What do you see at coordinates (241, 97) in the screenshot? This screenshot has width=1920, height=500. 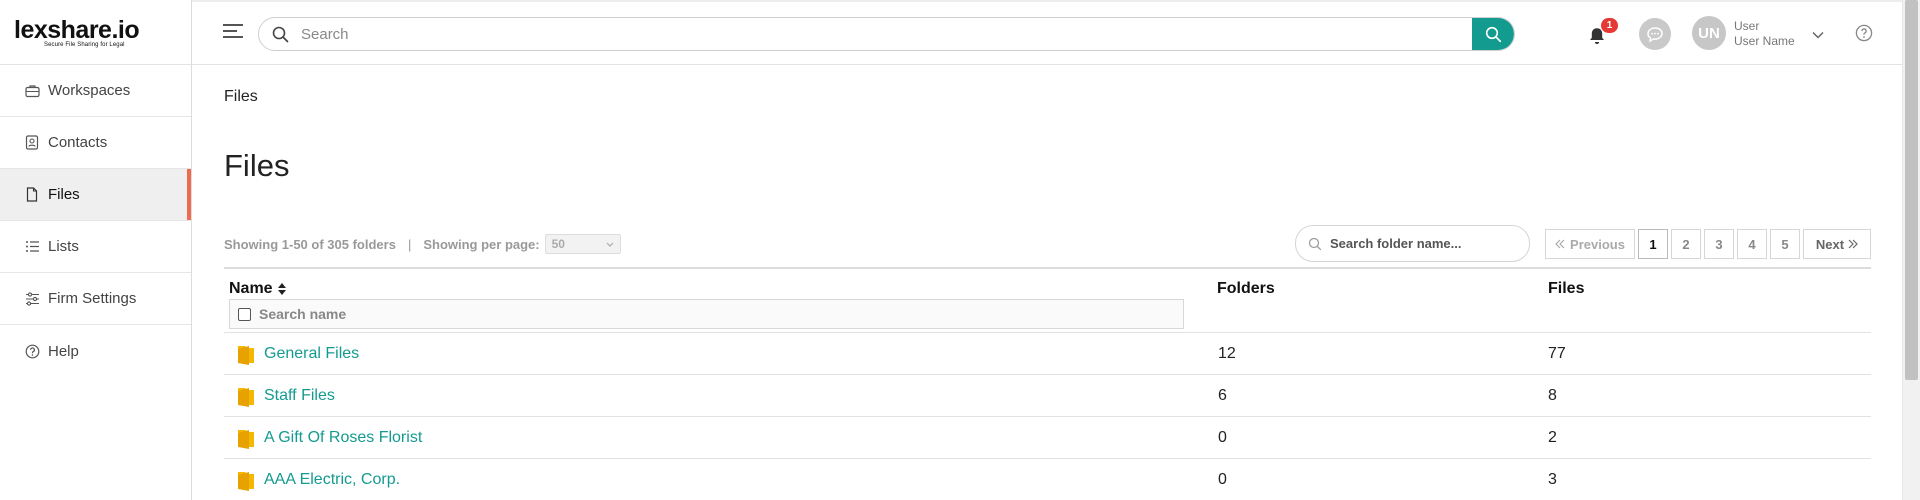 I see `breadcrumb: Files` at bounding box center [241, 97].